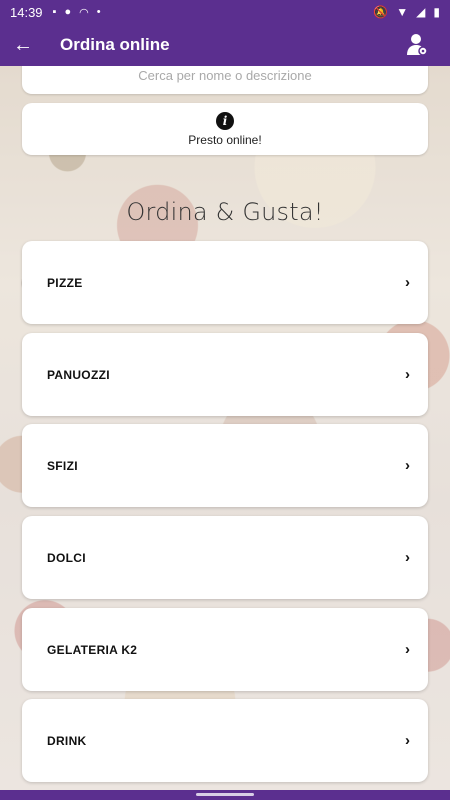 Image resolution: width=450 pixels, height=800 pixels. I want to click on search-input: Cerca per nome o descrizione, so click(225, 80).